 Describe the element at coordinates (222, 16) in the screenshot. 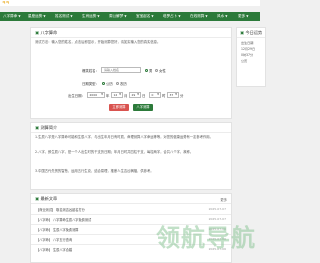

I see `nav-item-fengshui: 风水▼` at that location.